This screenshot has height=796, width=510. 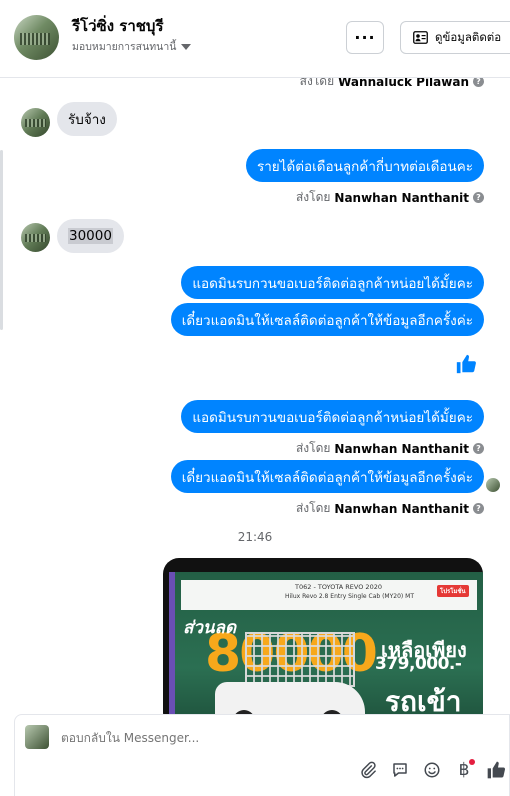 I want to click on truck-image, so click(x=290, y=698).